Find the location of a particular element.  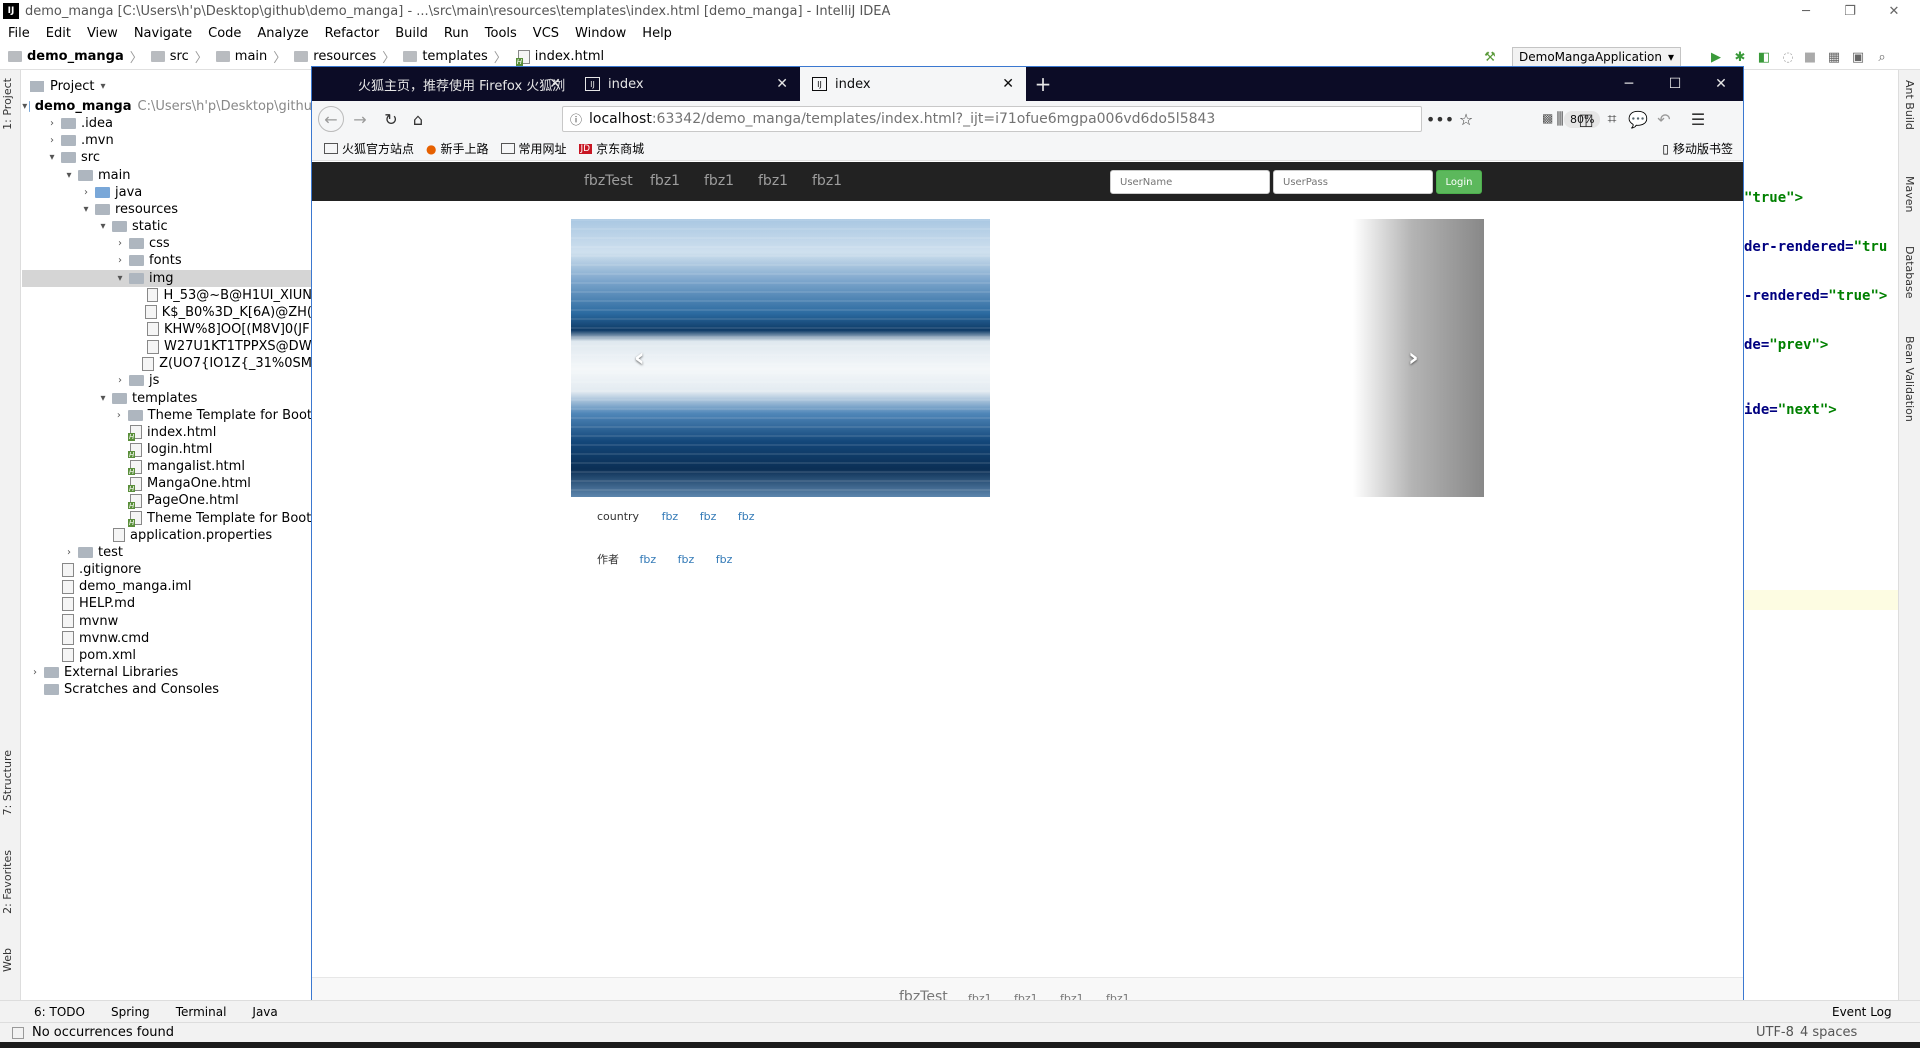

tree-item-folder-mvn: › .mvn is located at coordinates (167, 140).